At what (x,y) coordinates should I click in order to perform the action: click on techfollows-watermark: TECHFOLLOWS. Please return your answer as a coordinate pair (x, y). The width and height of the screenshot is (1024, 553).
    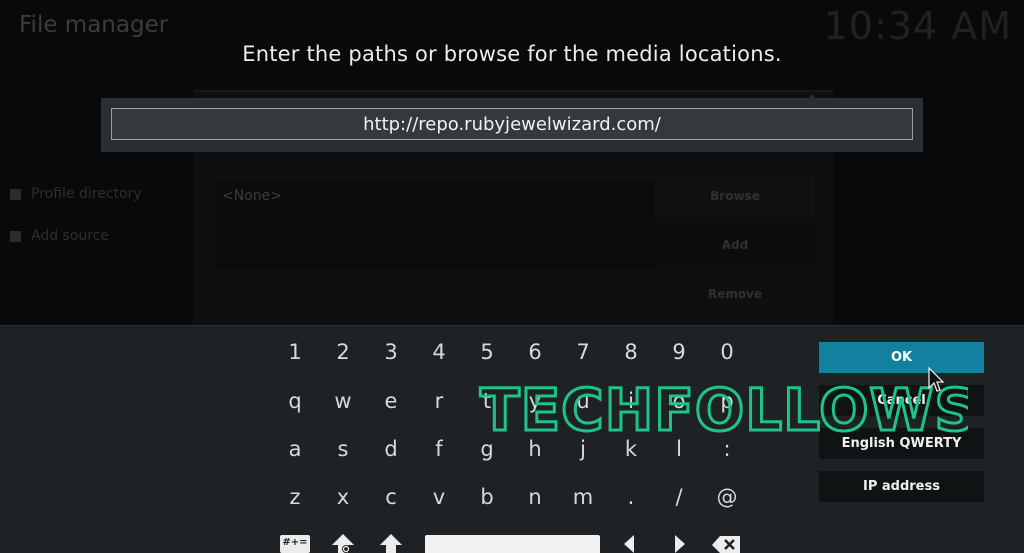
    Looking at the image, I should click on (724, 408).